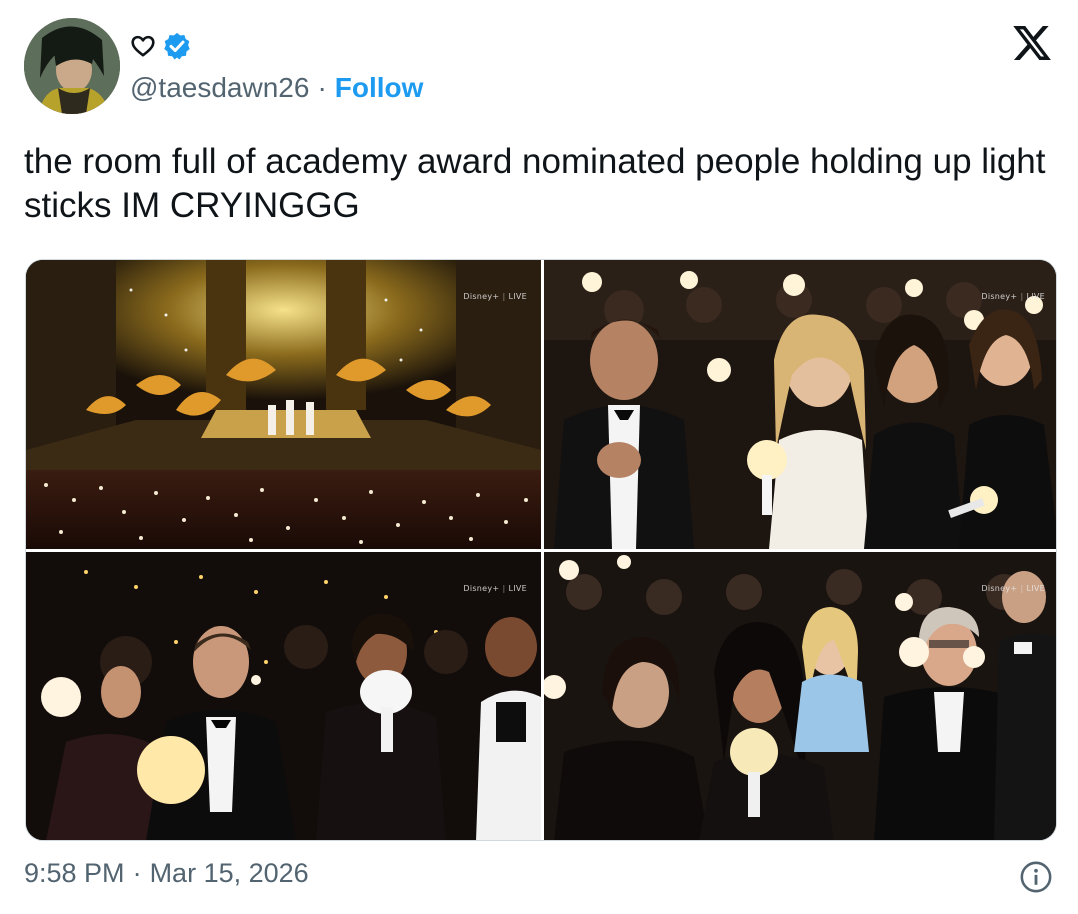 The height and width of the screenshot is (914, 1078). Describe the element at coordinates (74, 873) in the screenshot. I see `timestamp-time: 9:58 PM` at that location.